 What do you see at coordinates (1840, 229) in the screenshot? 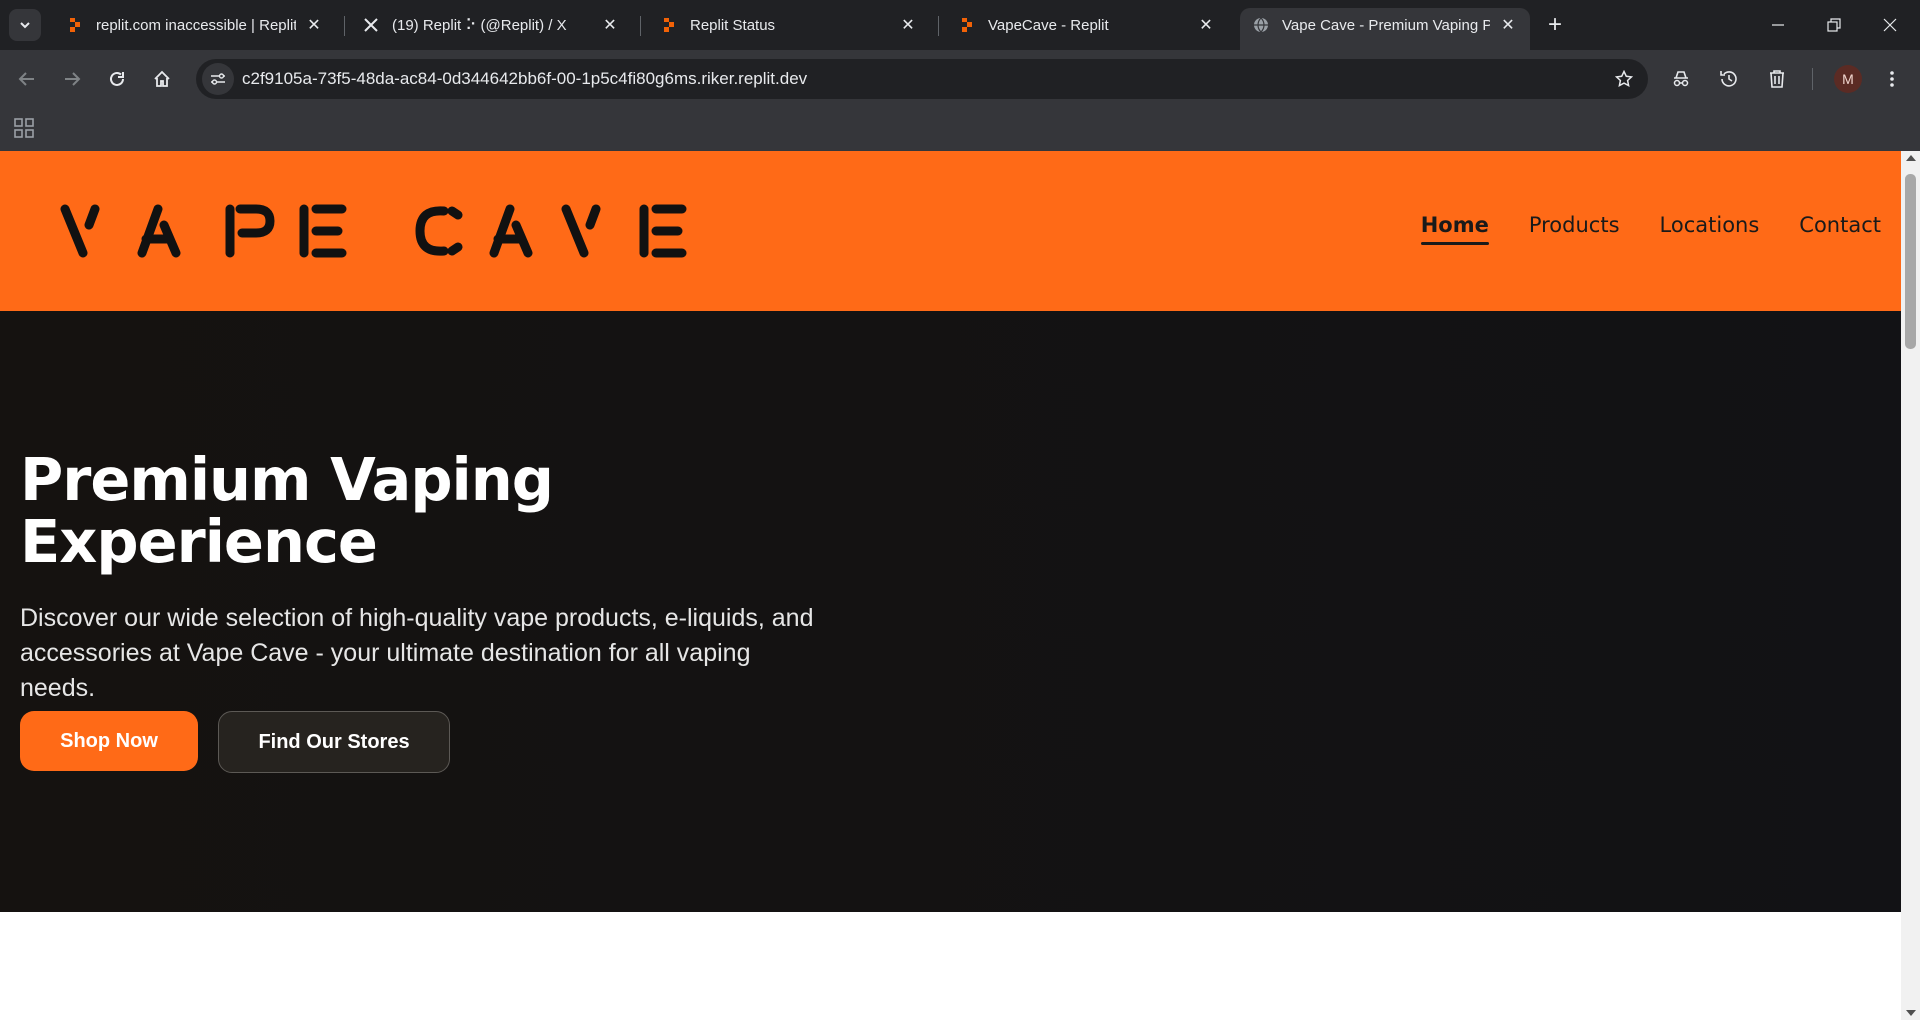
I see `nav-contact: Contact` at bounding box center [1840, 229].